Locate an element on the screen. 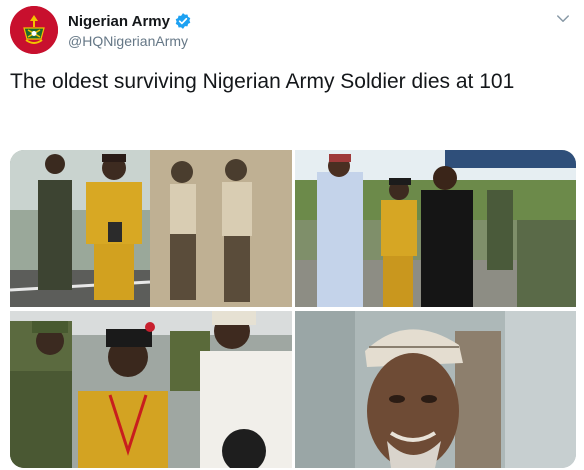  avatar is located at coordinates (34, 30).